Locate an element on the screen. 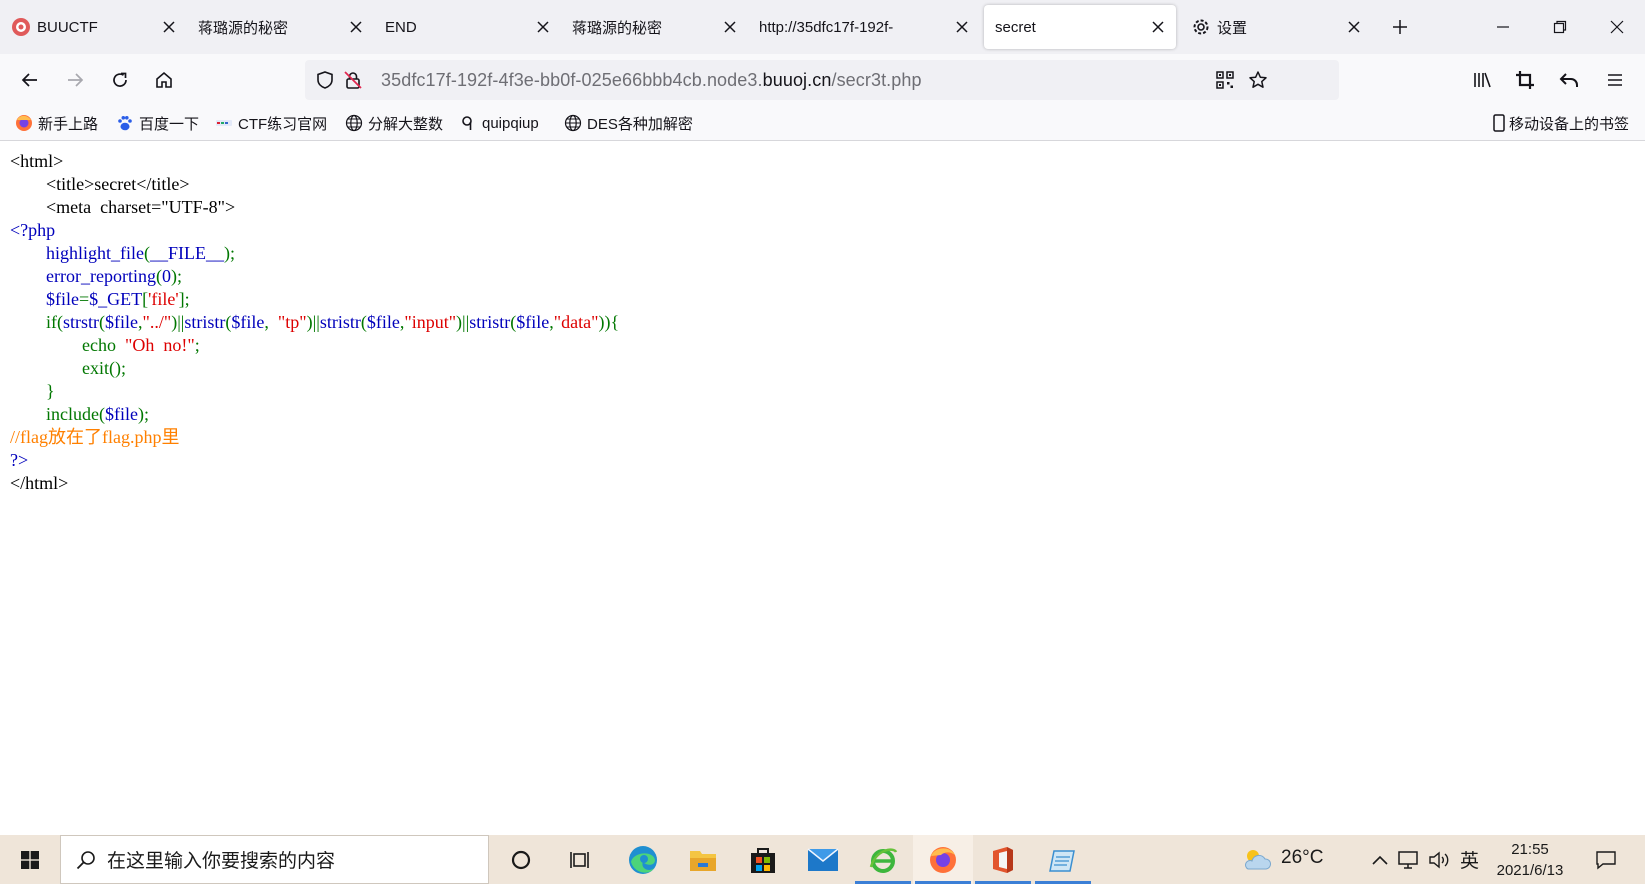 The image size is (1645, 884). system-clock: 21:55 2021/6/13 is located at coordinates (1530, 860).